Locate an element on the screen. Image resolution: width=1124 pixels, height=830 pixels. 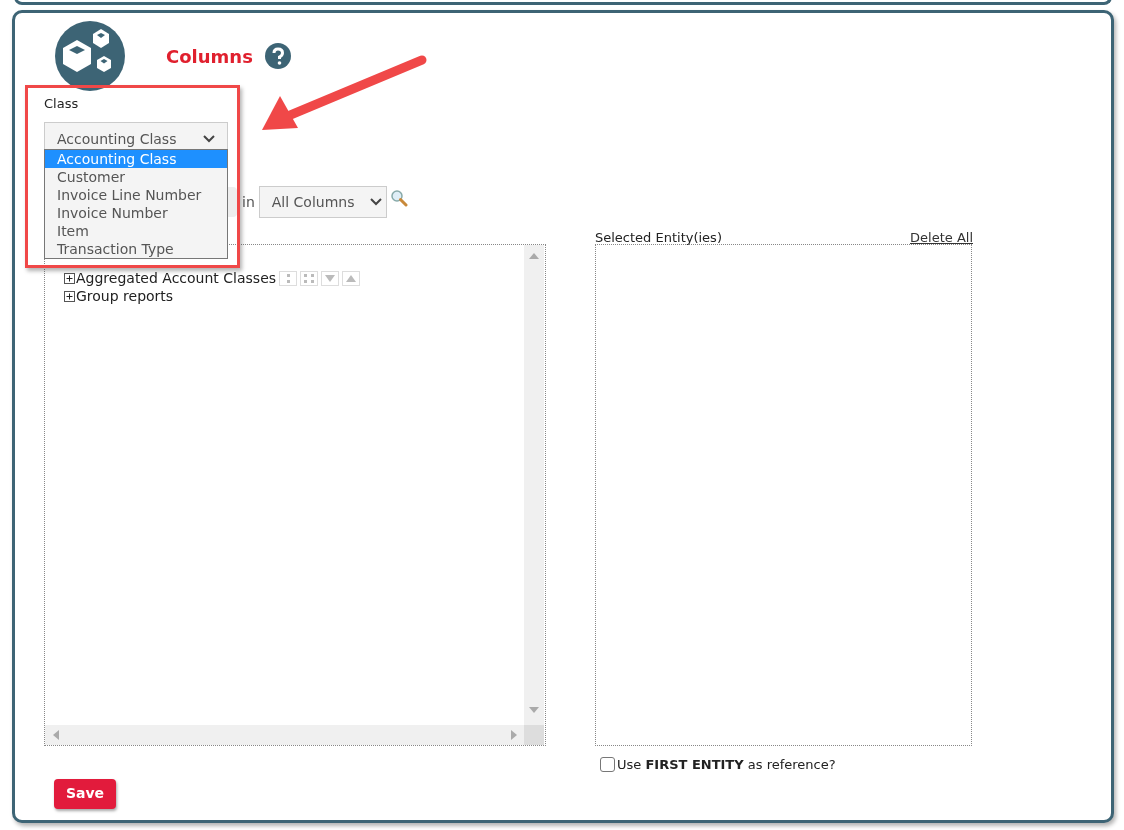
scroll-up-icon is located at coordinates (534, 256).